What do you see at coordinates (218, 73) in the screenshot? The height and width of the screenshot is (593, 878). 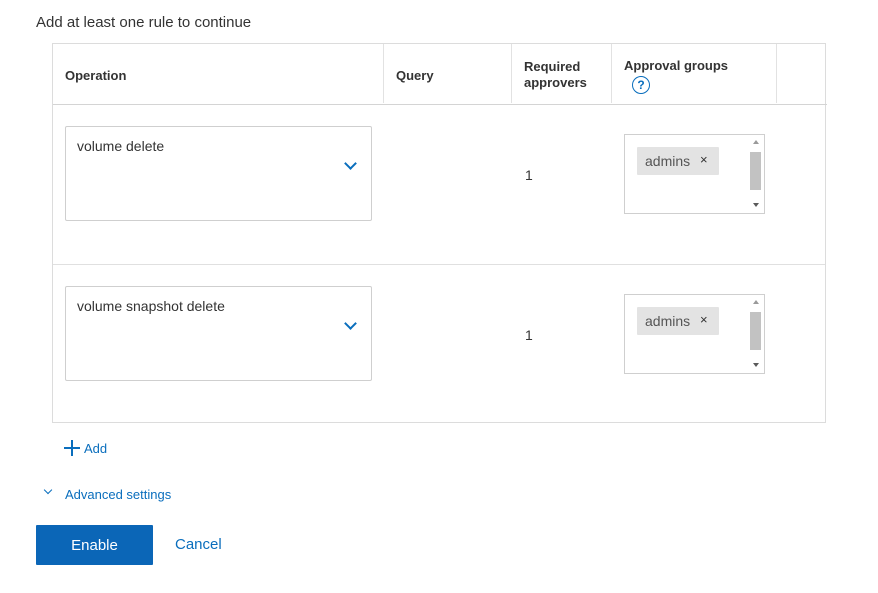 I see `column-header-operation: Operation` at bounding box center [218, 73].